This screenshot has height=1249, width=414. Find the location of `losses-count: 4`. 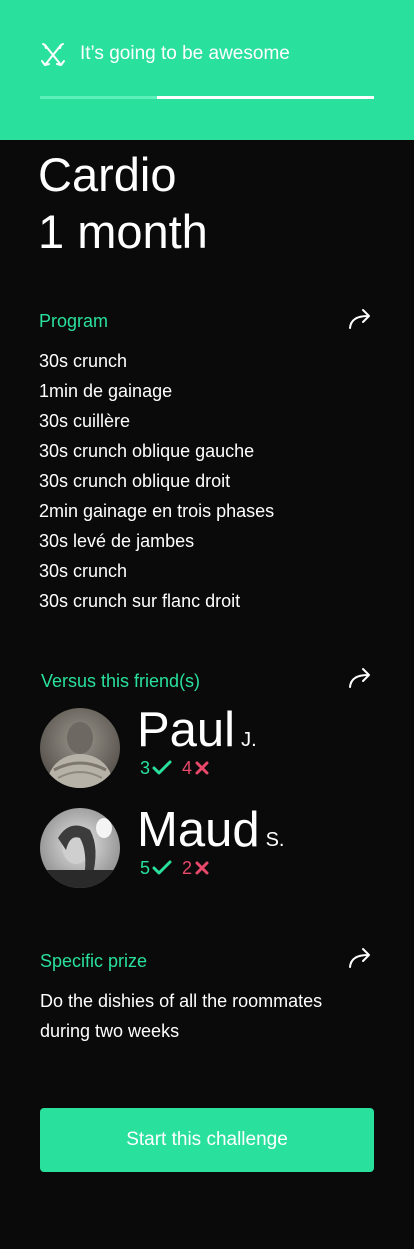

losses-count: 4 is located at coordinates (196, 768).